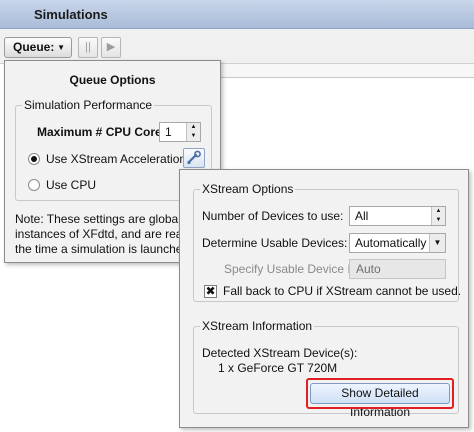 The width and height of the screenshot is (474, 432). Describe the element at coordinates (88, 105) in the screenshot. I see `simulation-performance-legend: Simulation Performance` at that location.